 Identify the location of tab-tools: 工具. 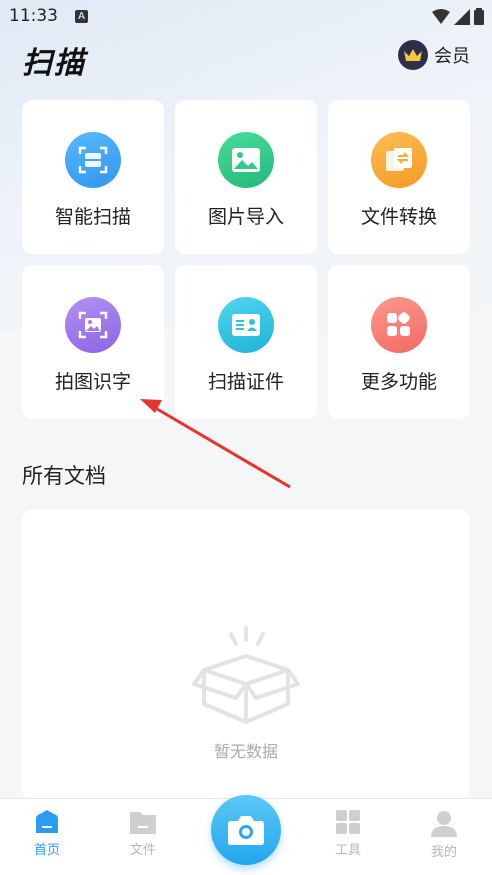
(348, 833).